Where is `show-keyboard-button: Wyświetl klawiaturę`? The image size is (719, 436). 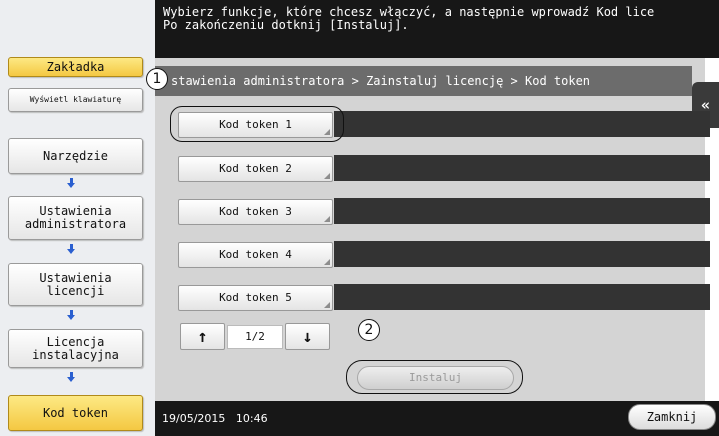
show-keyboard-button: Wyświetl klawiaturę is located at coordinates (75, 100).